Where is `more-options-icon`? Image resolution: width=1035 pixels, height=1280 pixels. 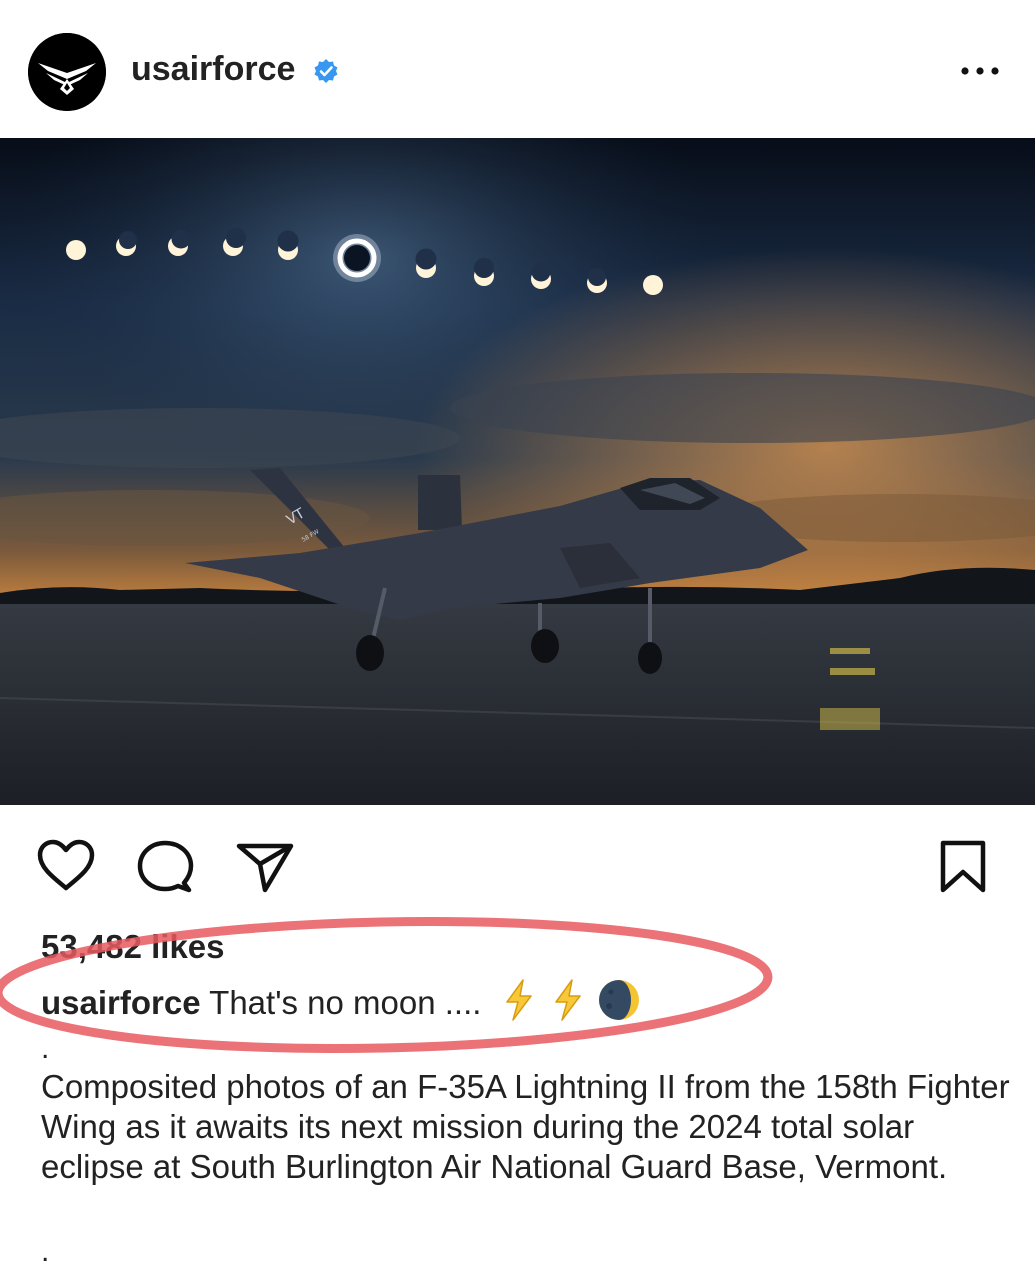
more-options-icon is located at coordinates (980, 71).